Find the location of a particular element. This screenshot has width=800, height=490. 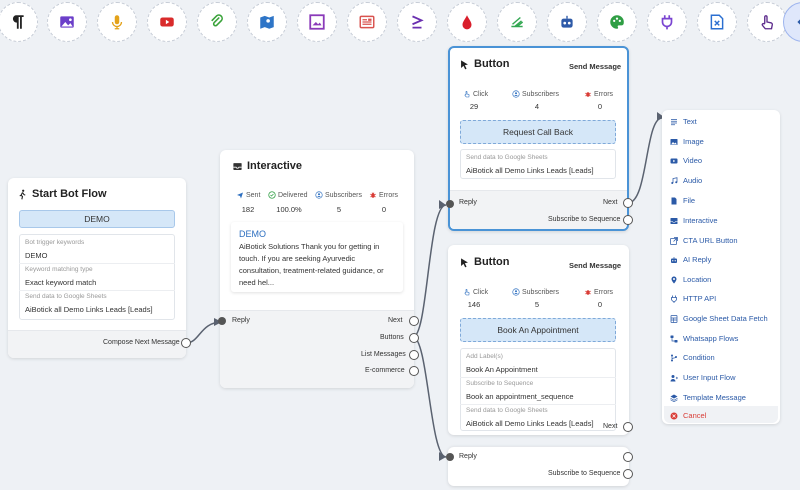

demo-button: DEMO is located at coordinates (97, 219).